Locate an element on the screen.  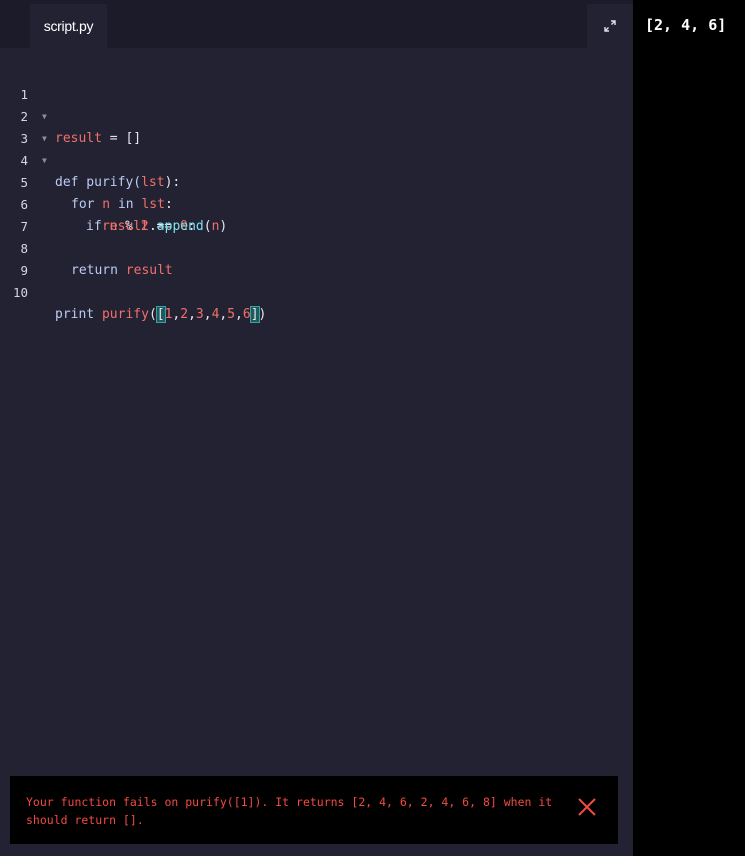
matched-bracket: [ is located at coordinates (160, 314).